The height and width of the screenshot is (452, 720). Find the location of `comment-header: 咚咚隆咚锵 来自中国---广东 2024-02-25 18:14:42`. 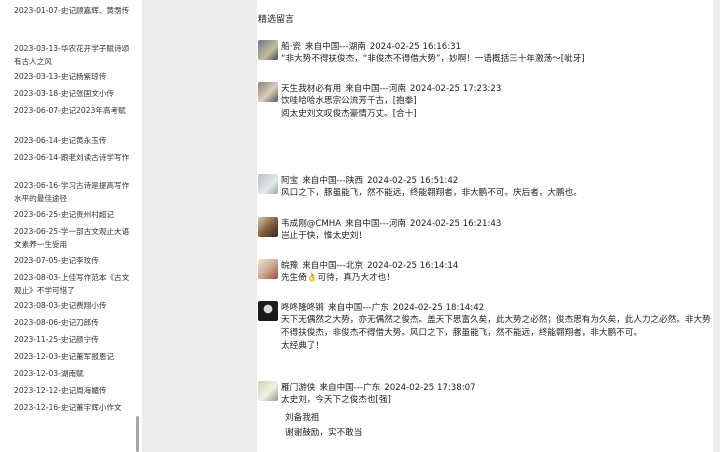

comment-header: 咚咚隆咚锵 来自中国---广东 2024-02-25 18:14:42 is located at coordinates (382, 307).